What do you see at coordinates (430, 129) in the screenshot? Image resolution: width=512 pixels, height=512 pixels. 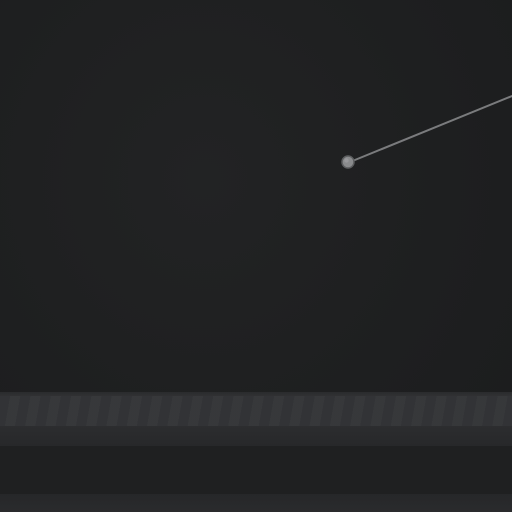 I see `connector-line` at bounding box center [430, 129].